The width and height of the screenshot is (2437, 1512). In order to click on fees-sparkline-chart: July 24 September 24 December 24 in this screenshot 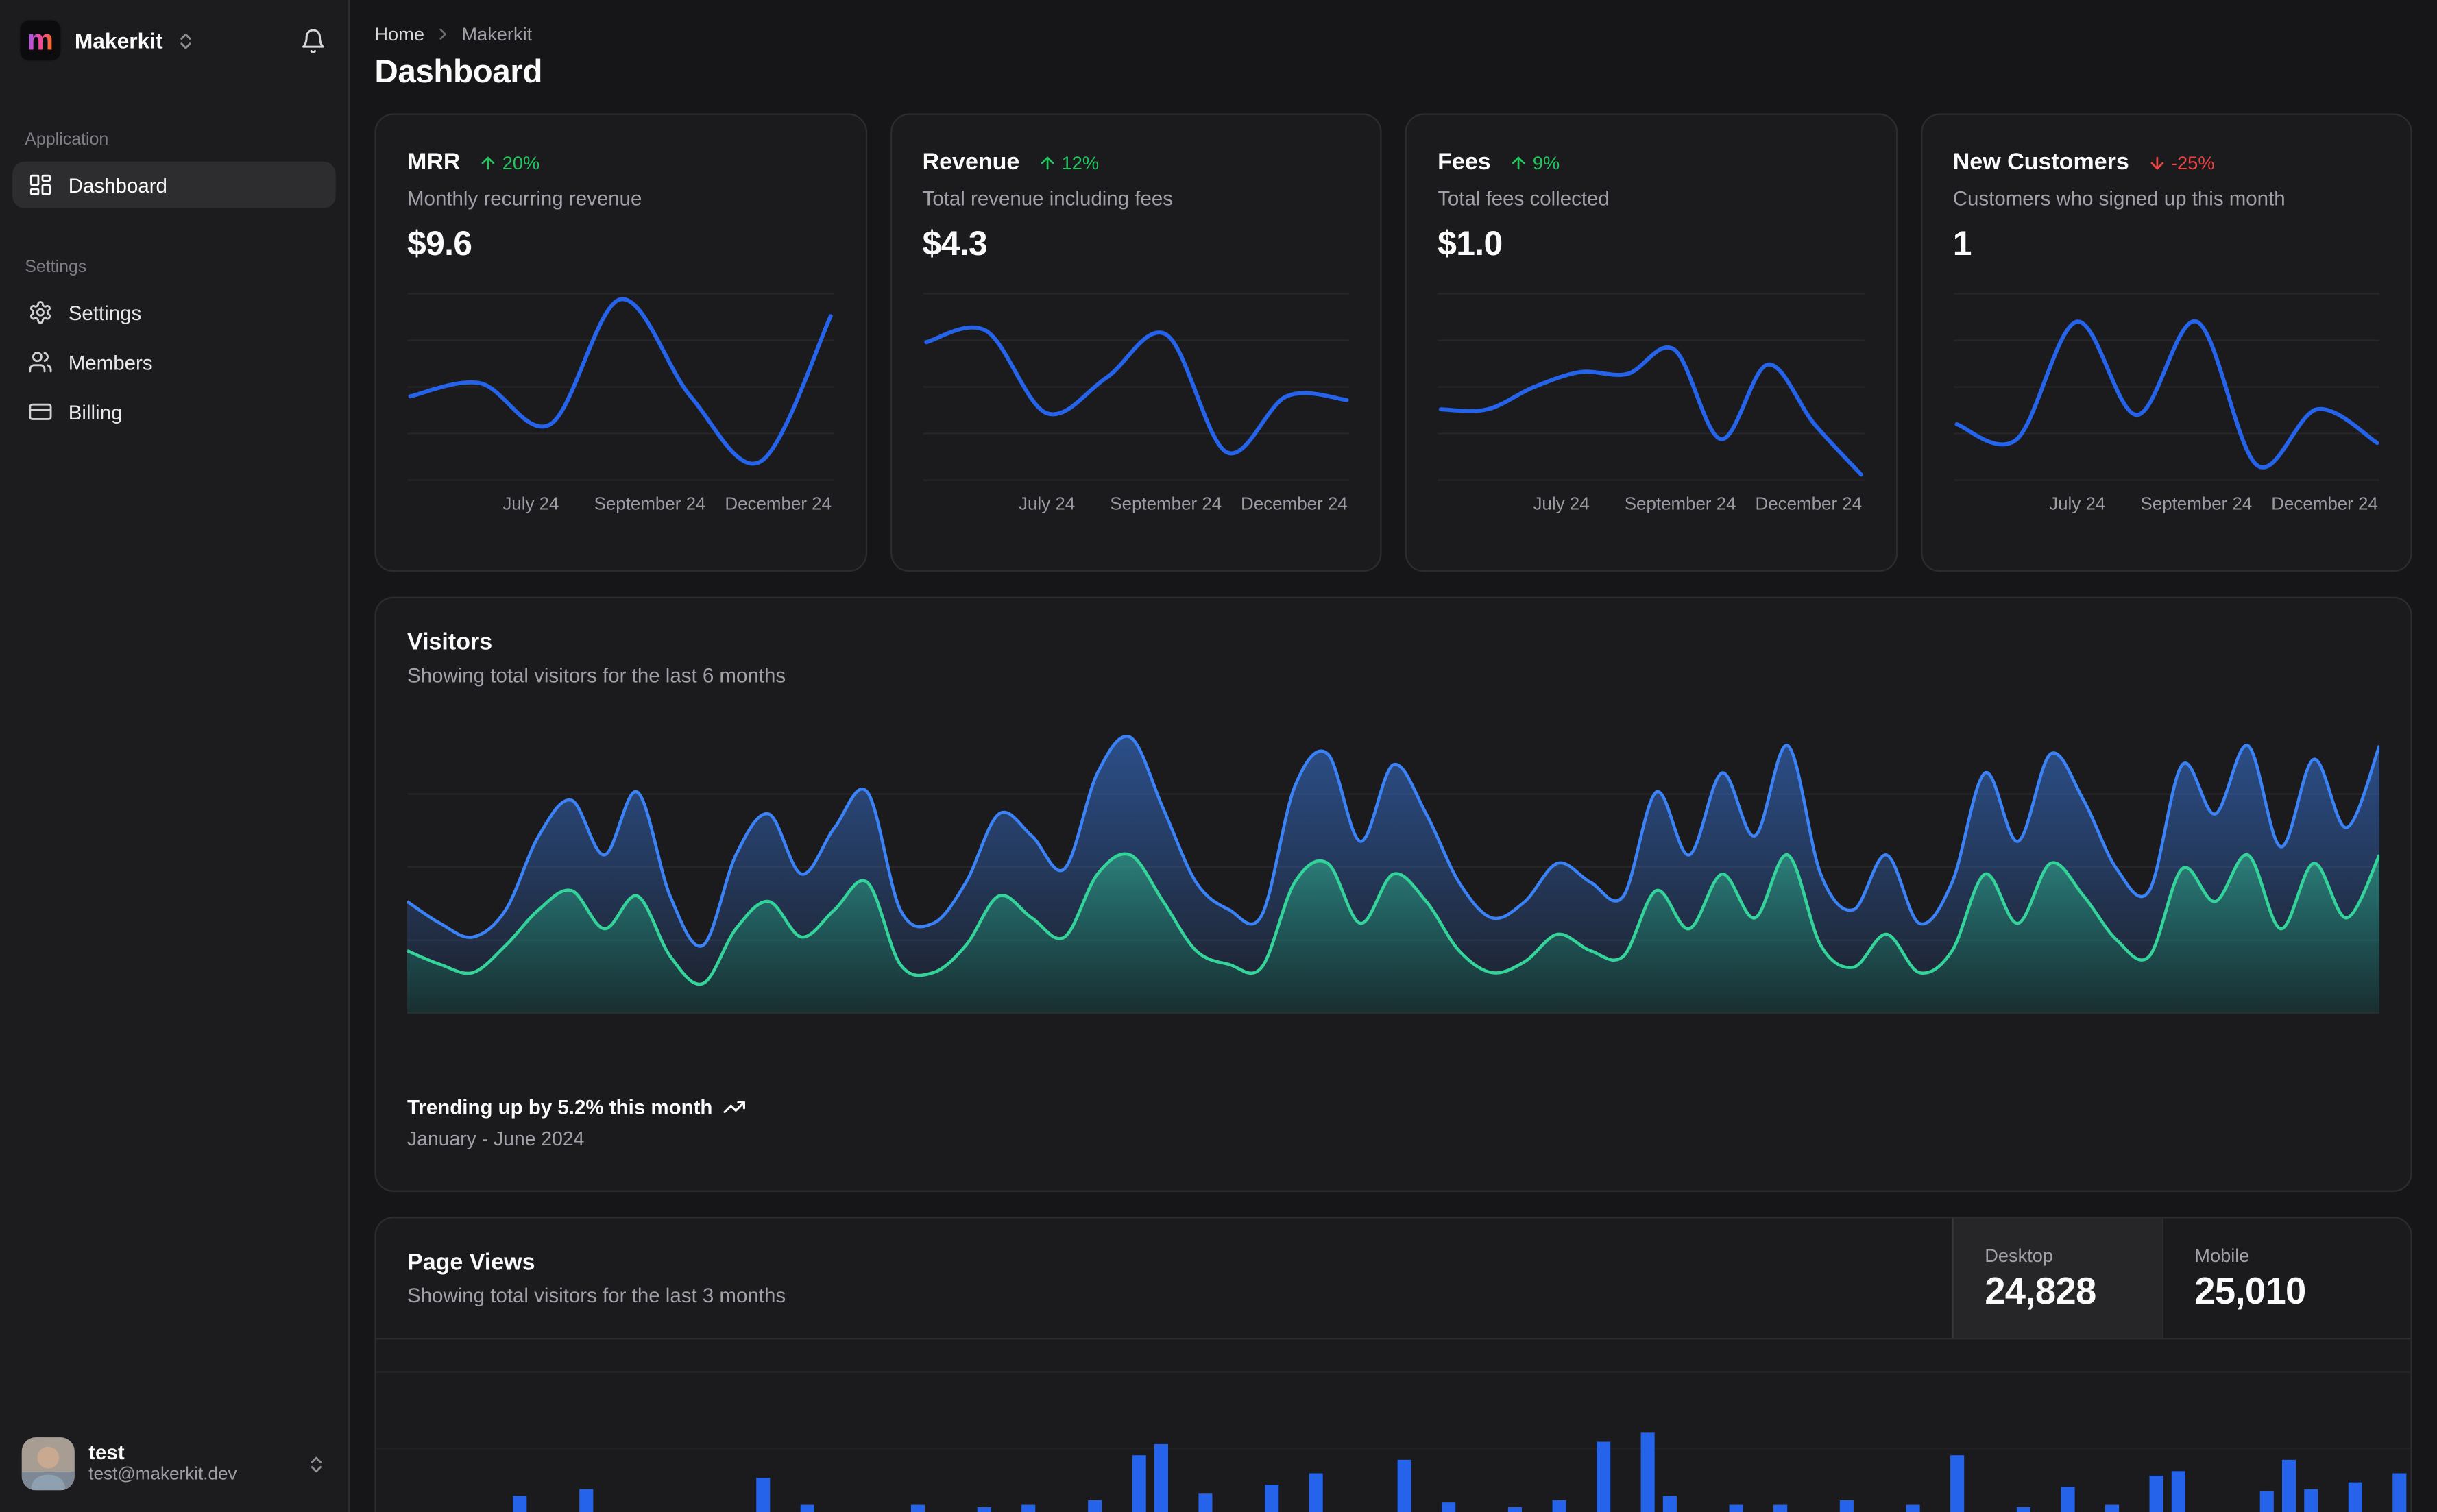, I will do `click(1651, 403)`.